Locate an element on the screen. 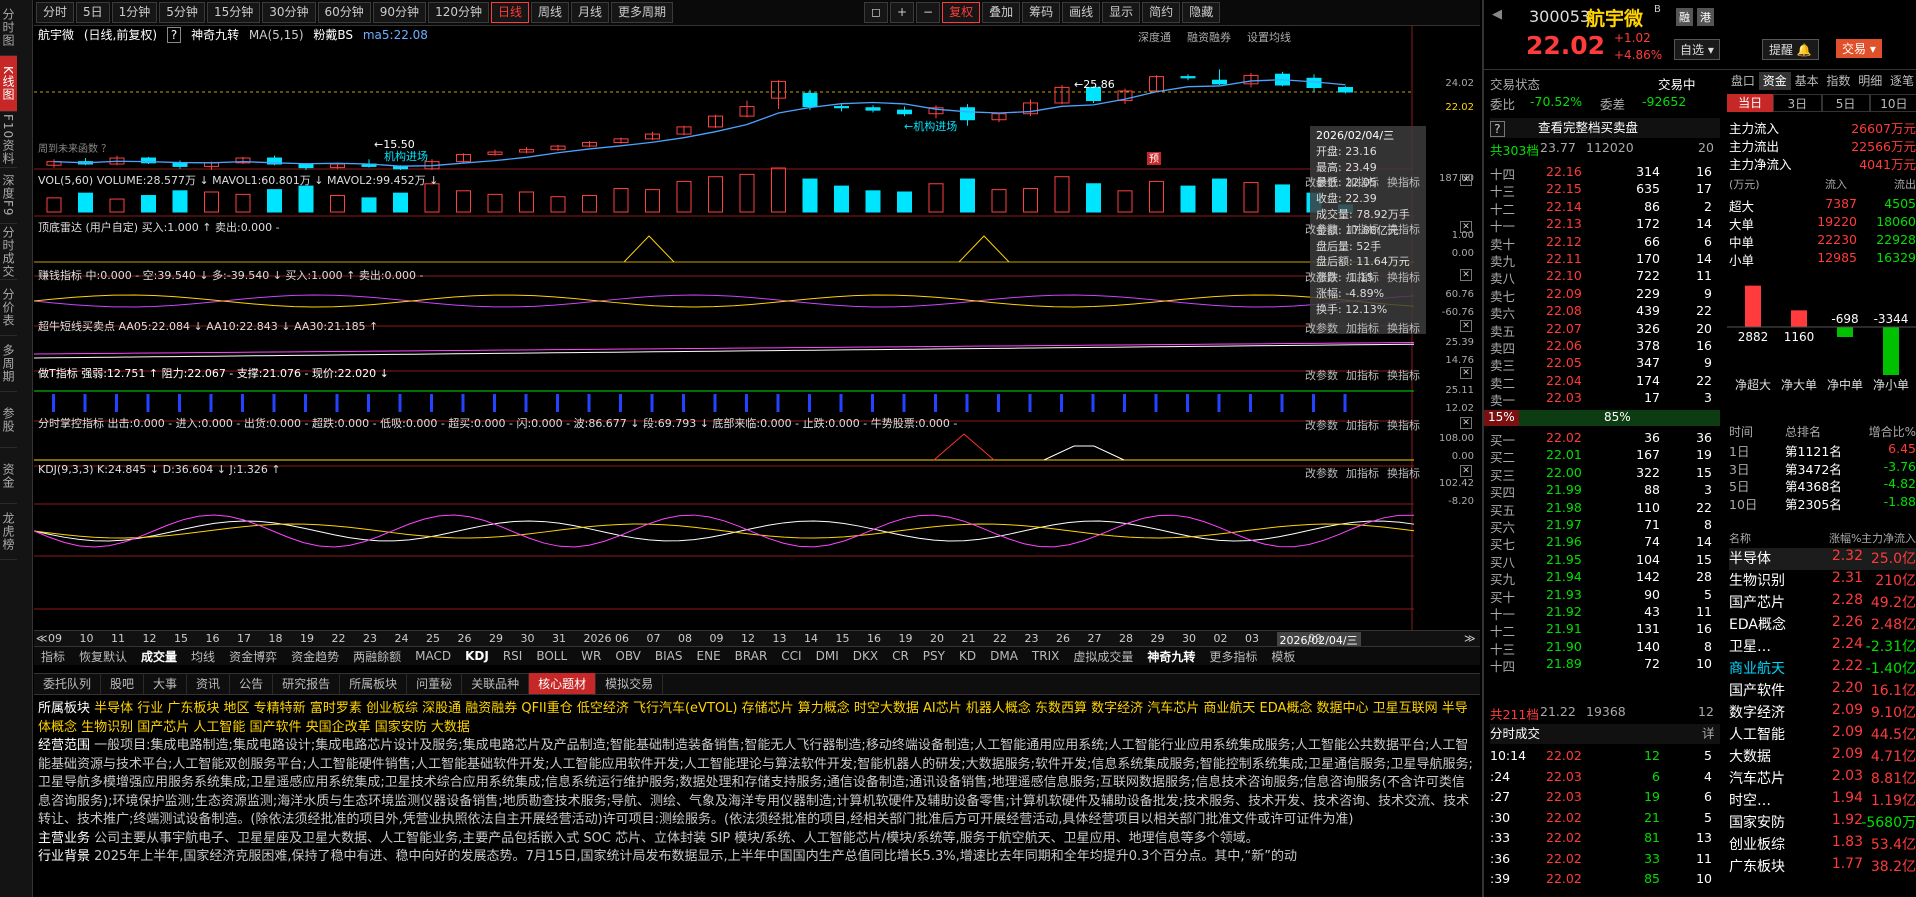 Image resolution: width=1916 pixels, height=897 pixels. sector-row: 半导体 2.32 25.0亿 is located at coordinates (1822, 559).